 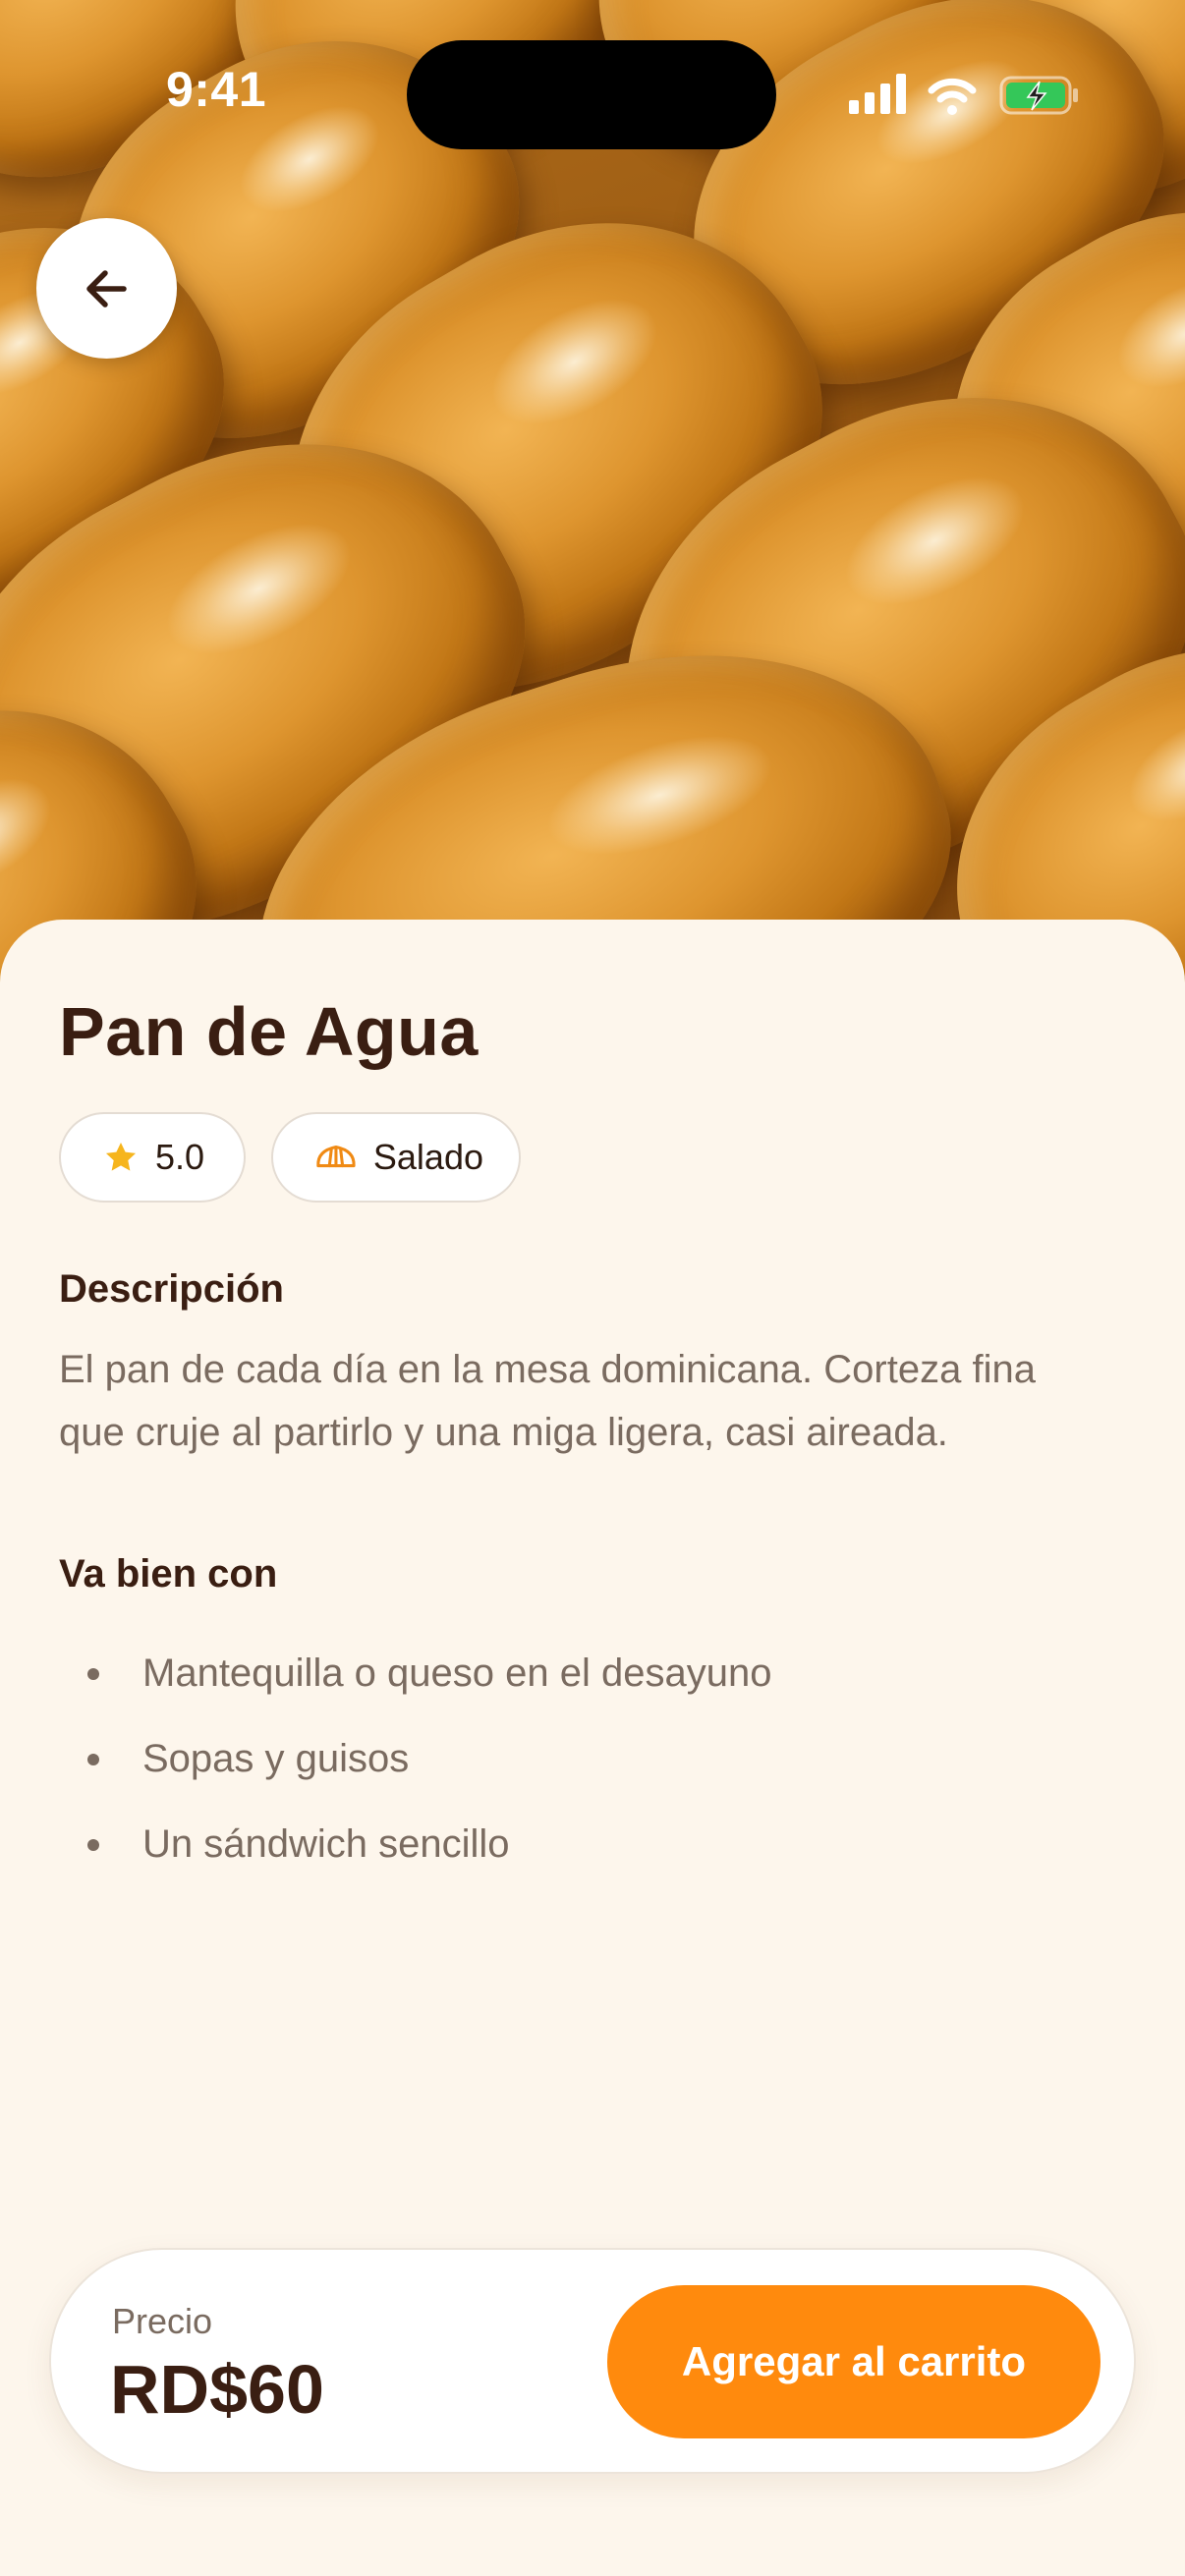 I want to click on back-button, so click(x=107, y=288).